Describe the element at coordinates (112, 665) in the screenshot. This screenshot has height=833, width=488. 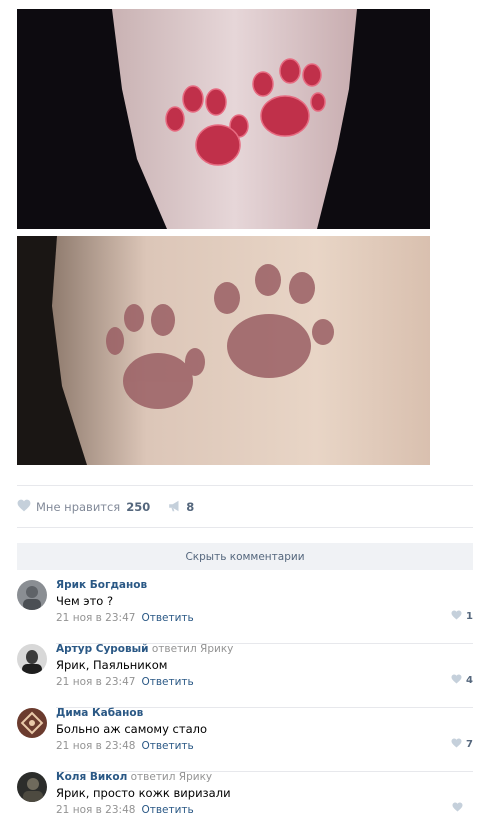
I see `comment-text: Ярик, Паяльником` at that location.